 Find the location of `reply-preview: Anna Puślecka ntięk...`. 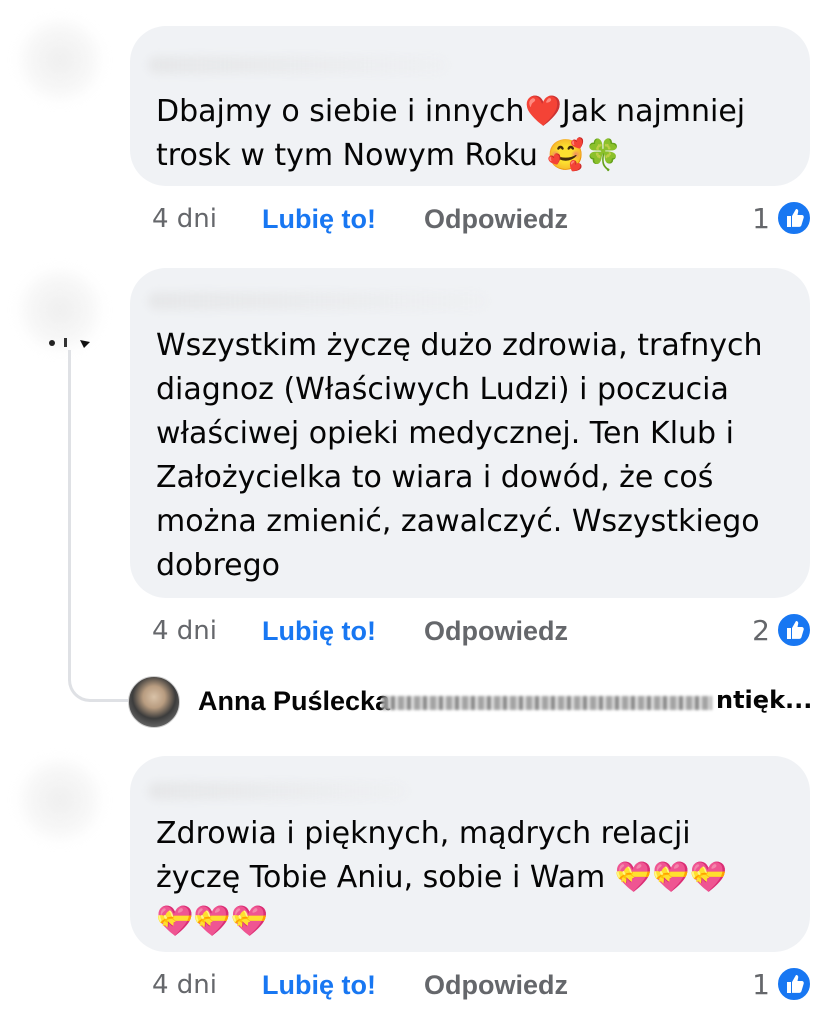

reply-preview: Anna Puślecka ntięk... is located at coordinates (473, 704).